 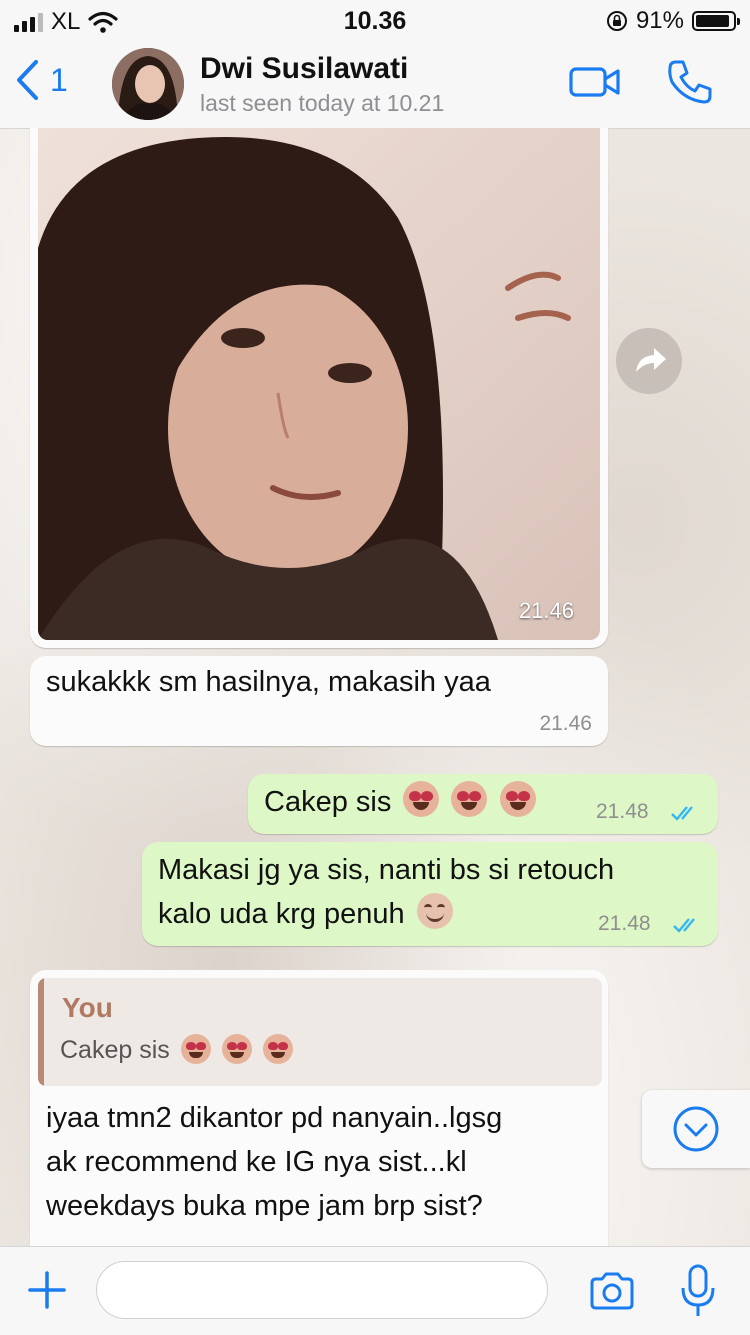 What do you see at coordinates (27, 80) in the screenshot?
I see `chevron-left-icon` at bounding box center [27, 80].